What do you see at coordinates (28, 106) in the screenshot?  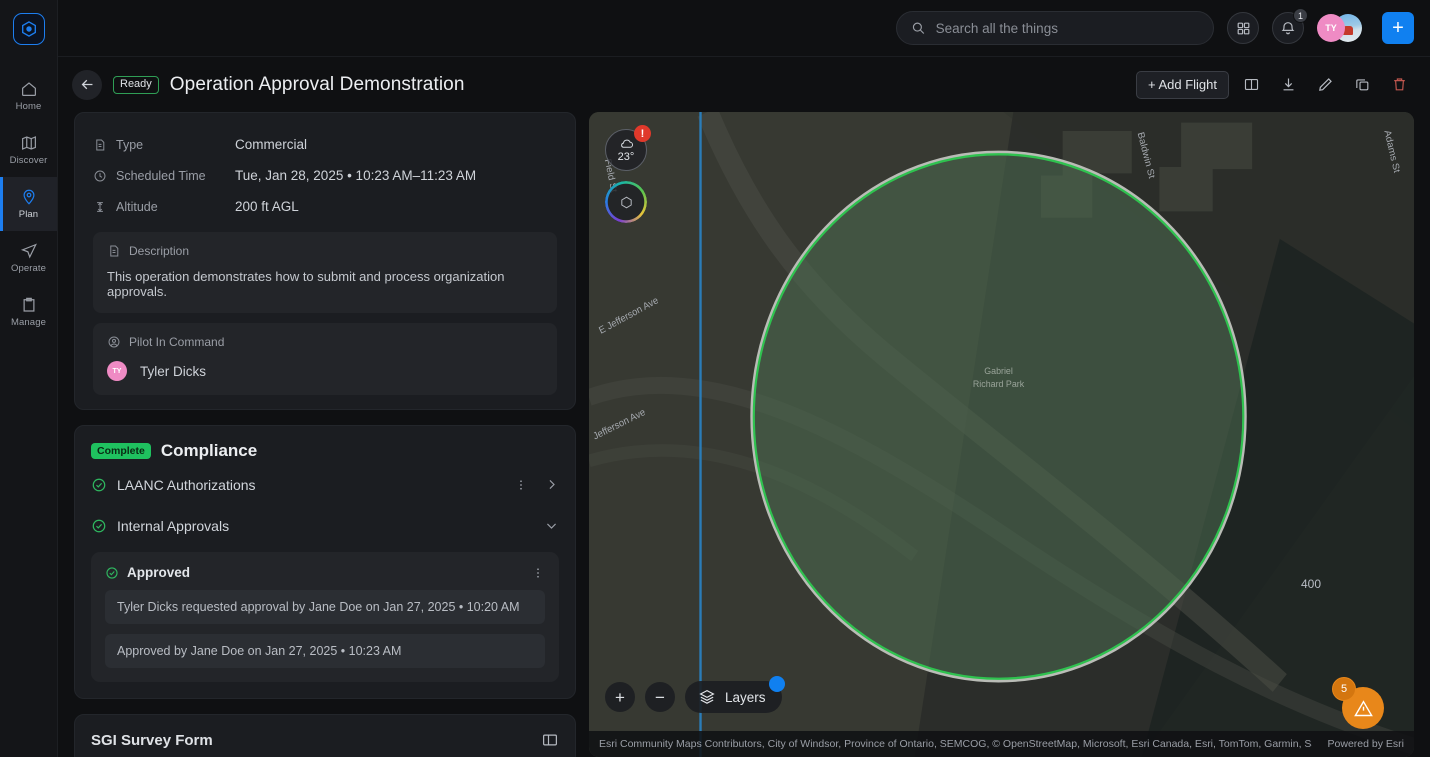 I see `sidebar-item-label: Home` at bounding box center [28, 106].